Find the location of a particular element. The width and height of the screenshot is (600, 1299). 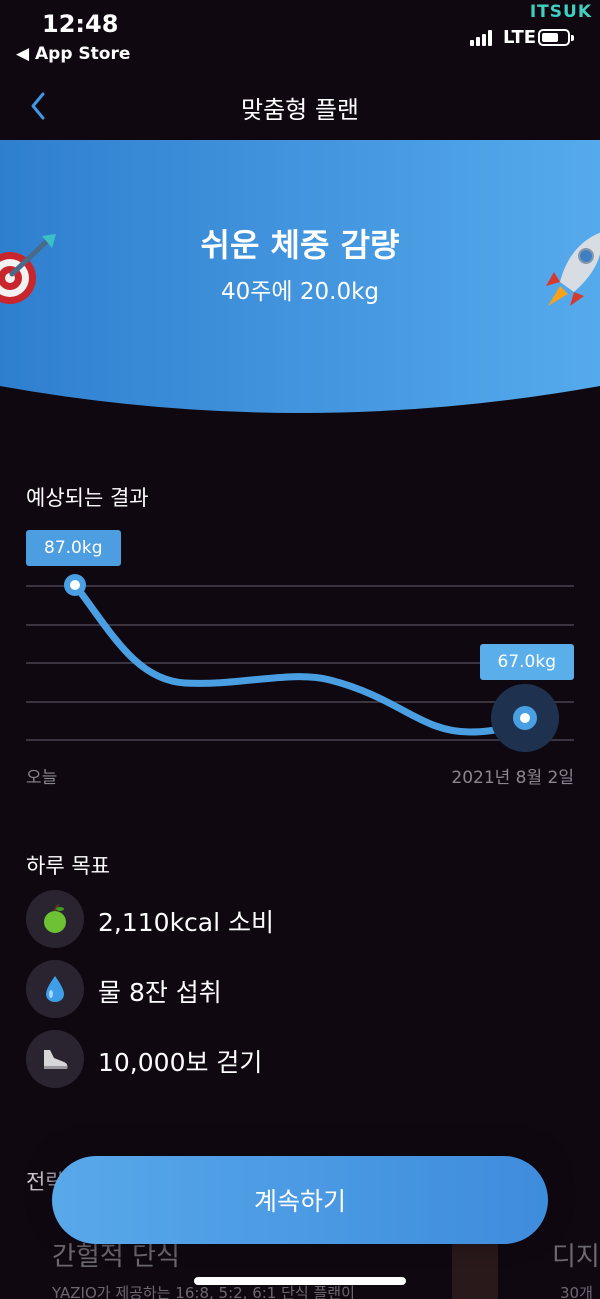

watermark: ITSUK is located at coordinates (560, 12).